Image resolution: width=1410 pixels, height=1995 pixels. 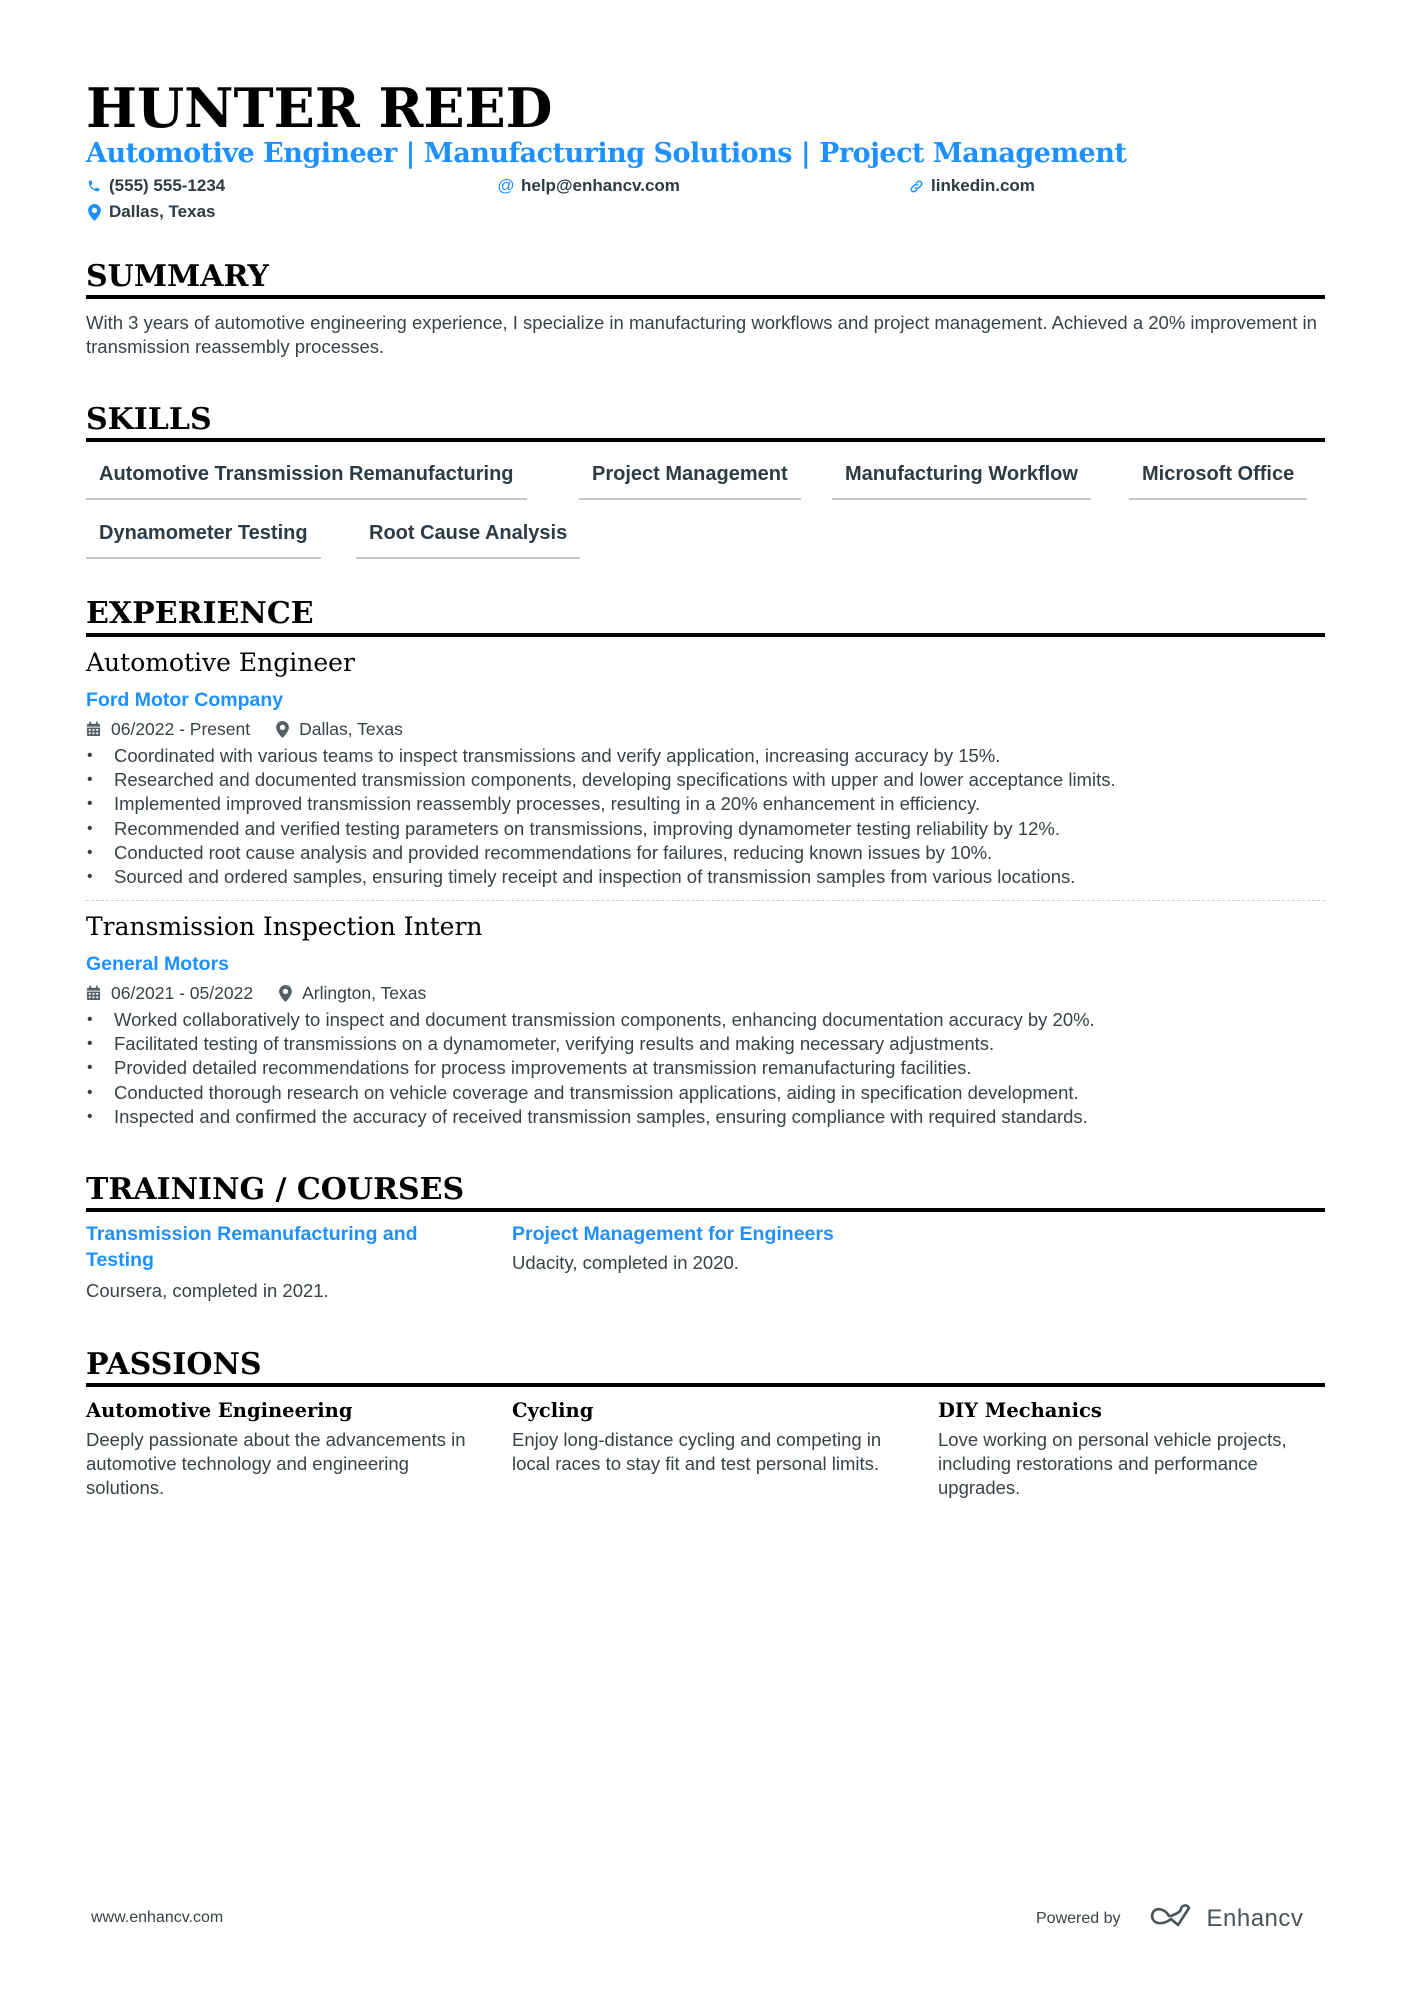 What do you see at coordinates (306, 481) in the screenshot?
I see `skill-tag: Automotive Transmission Remanufacturing` at bounding box center [306, 481].